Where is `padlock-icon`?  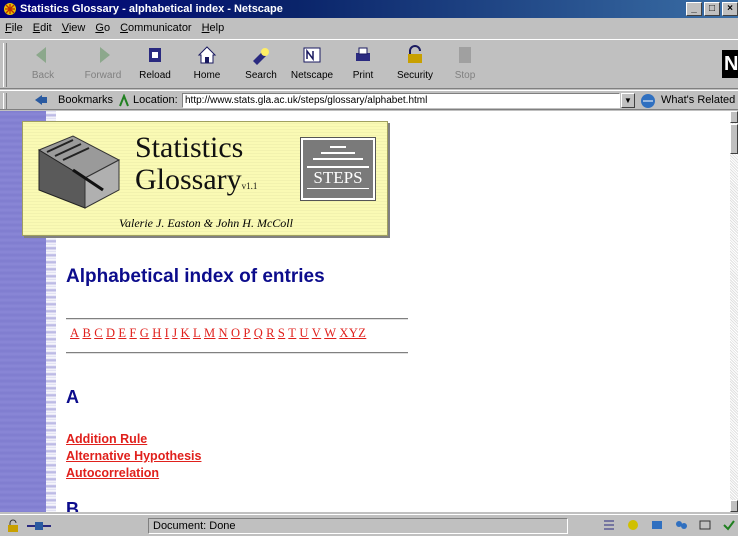
padlock-icon is located at coordinates (415, 54).